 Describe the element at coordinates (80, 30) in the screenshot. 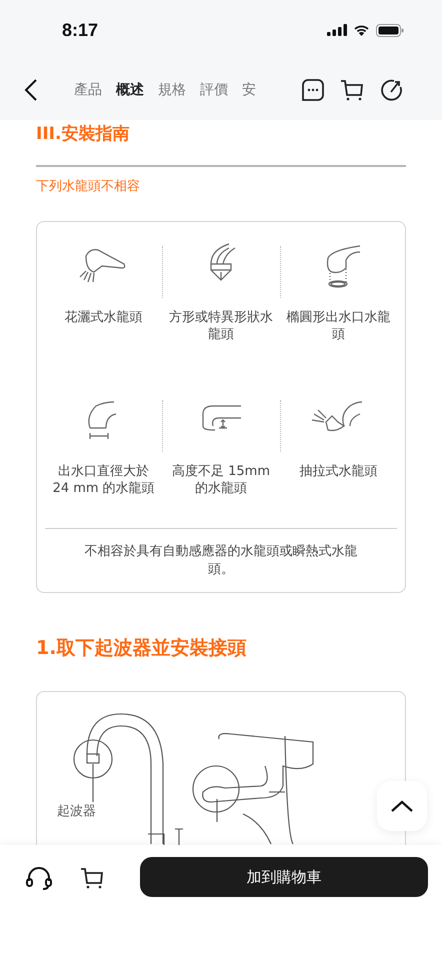

I see `status-time: 8:17` at that location.